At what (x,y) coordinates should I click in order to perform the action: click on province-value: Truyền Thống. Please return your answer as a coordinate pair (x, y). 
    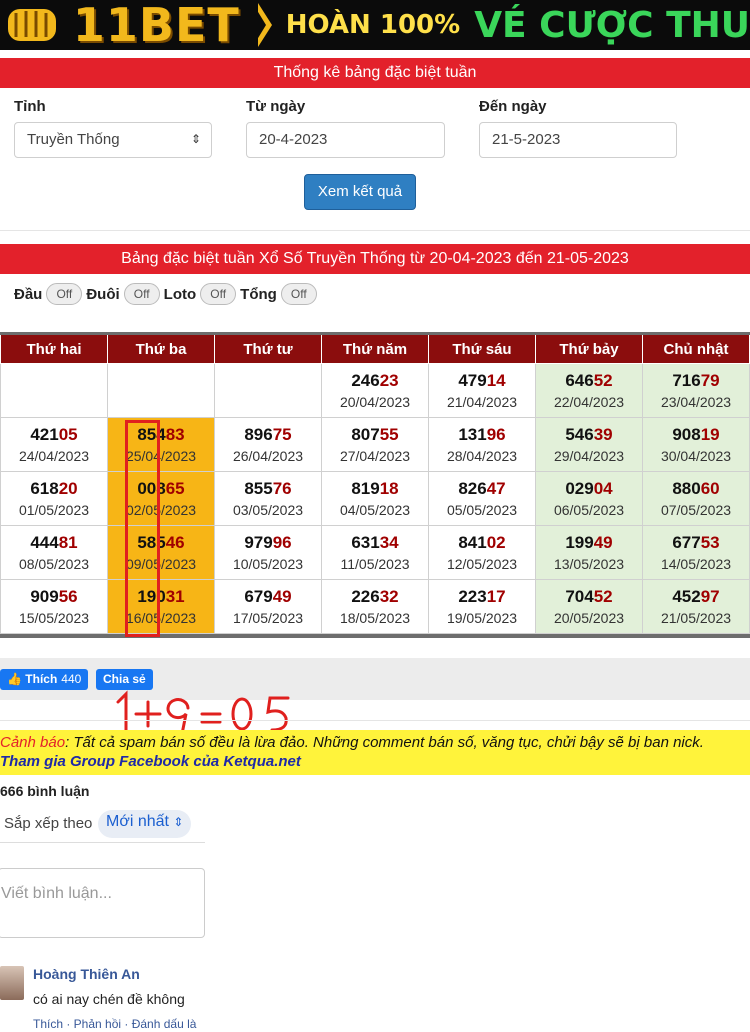
    Looking at the image, I should click on (73, 139).